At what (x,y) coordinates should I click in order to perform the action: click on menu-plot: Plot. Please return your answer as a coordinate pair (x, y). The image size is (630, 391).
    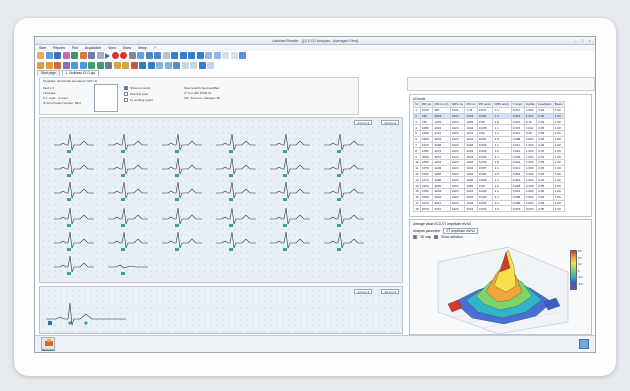
    Looking at the image, I should click on (75, 48).